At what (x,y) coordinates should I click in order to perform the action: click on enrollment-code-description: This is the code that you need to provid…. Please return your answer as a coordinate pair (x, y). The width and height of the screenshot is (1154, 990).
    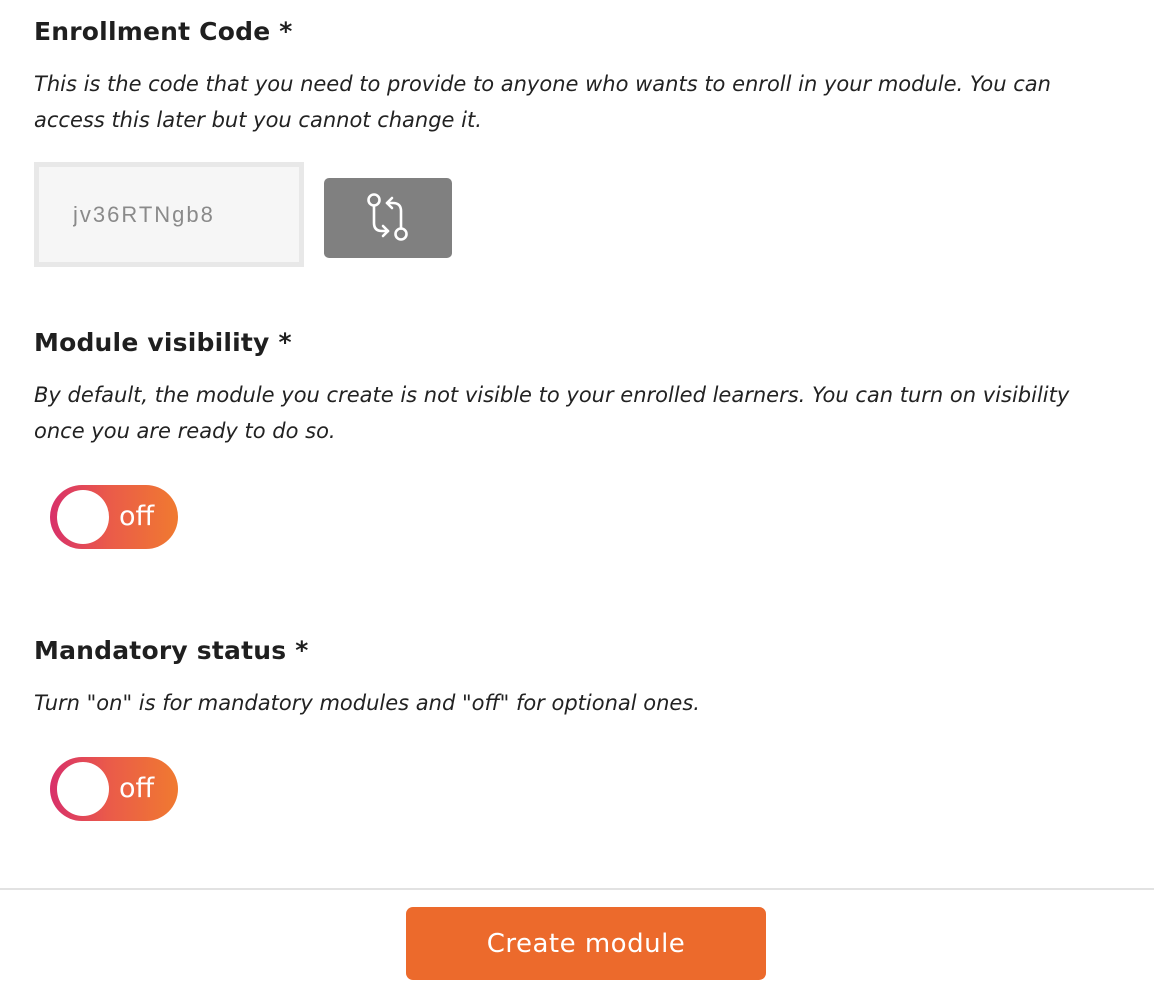
    Looking at the image, I should click on (542, 102).